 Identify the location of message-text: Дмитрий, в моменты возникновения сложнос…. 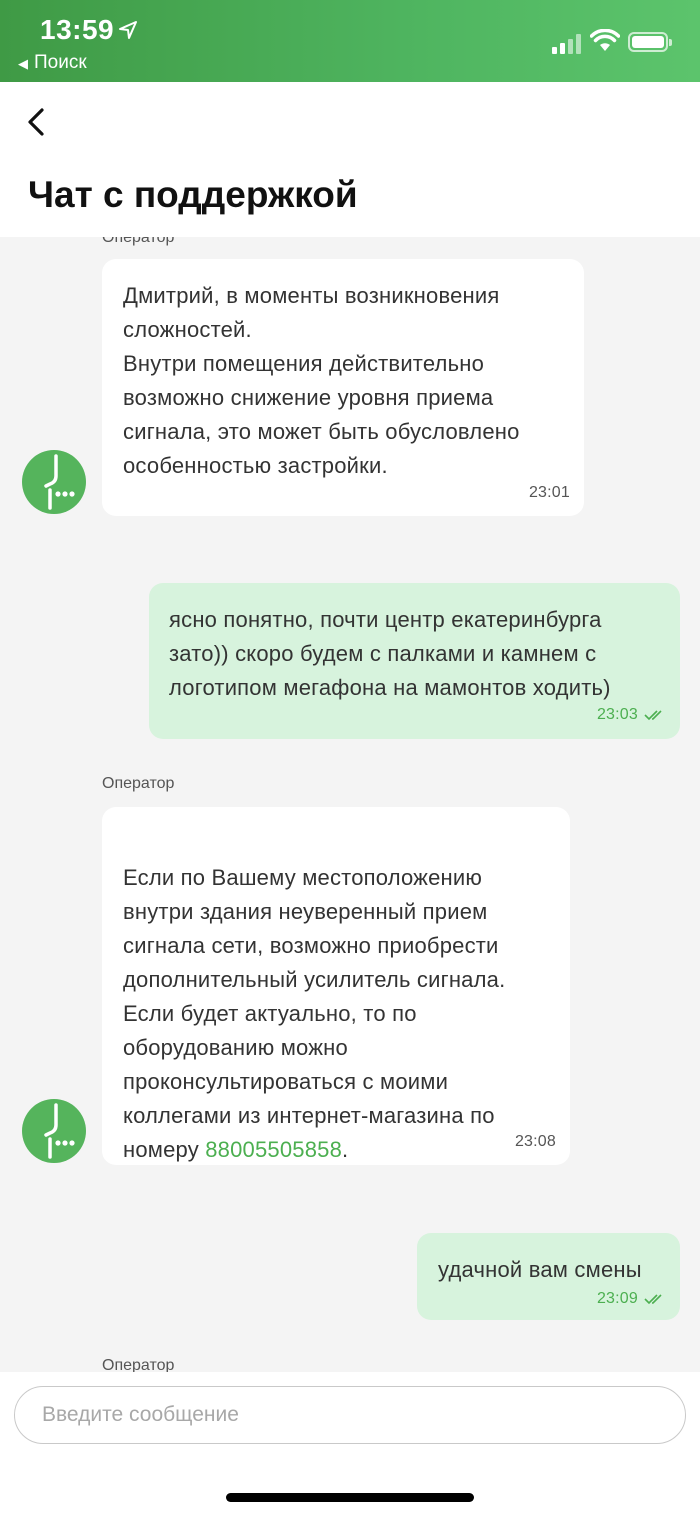
(321, 380).